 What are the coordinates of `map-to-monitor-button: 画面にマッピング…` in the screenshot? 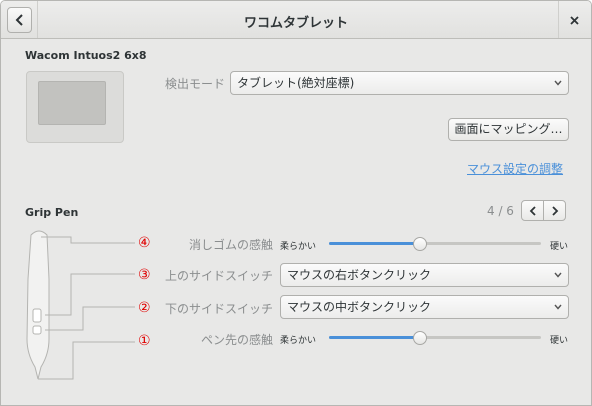 It's located at (508, 129).